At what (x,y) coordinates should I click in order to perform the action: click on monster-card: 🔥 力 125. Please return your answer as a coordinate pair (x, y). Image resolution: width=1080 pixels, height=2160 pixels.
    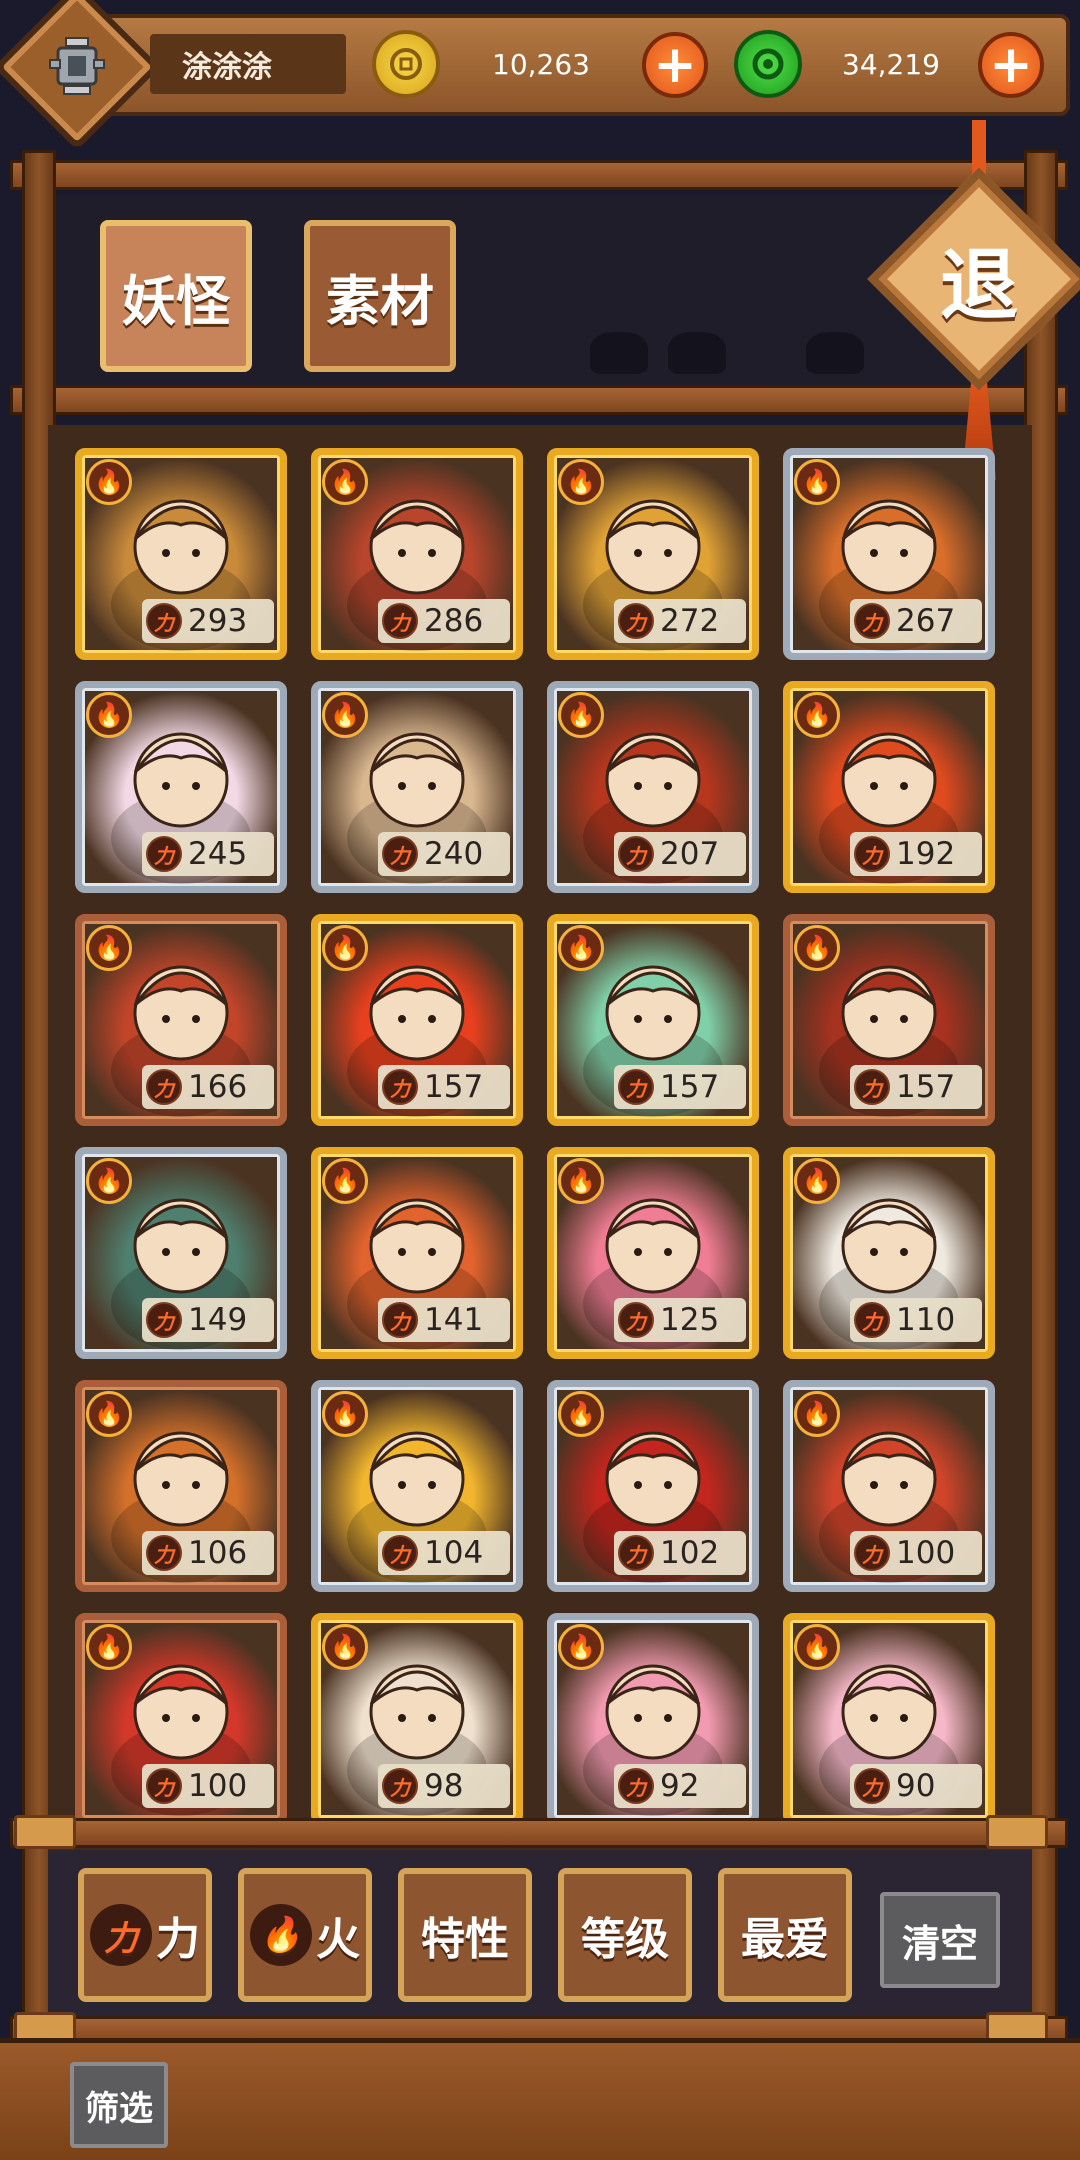
    Looking at the image, I should click on (653, 1253).